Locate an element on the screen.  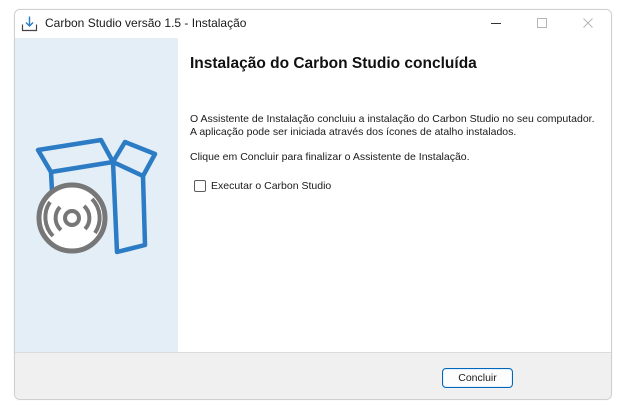
window-title: Carbon Studio versão 1.5 - Instalação is located at coordinates (146, 23).